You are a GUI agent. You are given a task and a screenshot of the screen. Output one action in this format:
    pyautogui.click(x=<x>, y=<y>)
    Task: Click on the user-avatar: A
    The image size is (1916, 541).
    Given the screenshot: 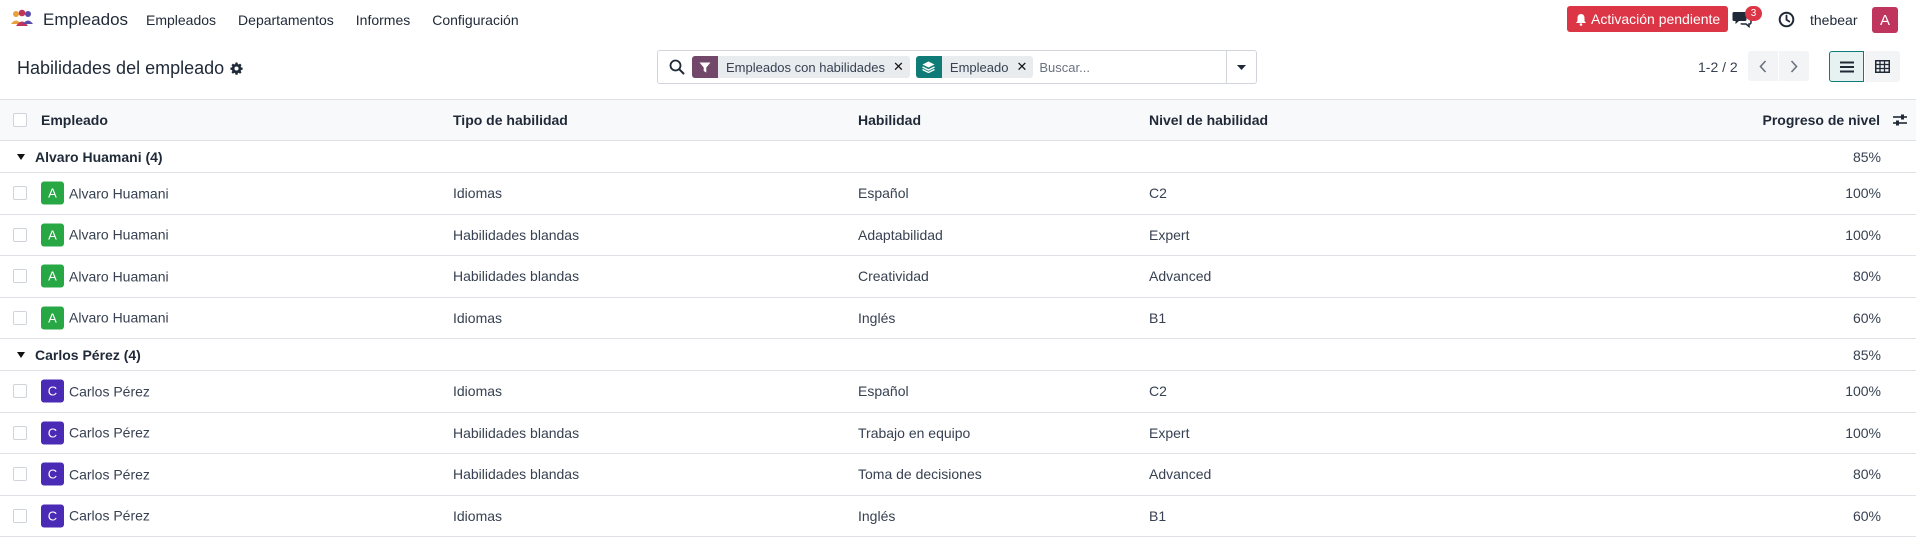 What is the action you would take?
    pyautogui.click(x=1885, y=20)
    